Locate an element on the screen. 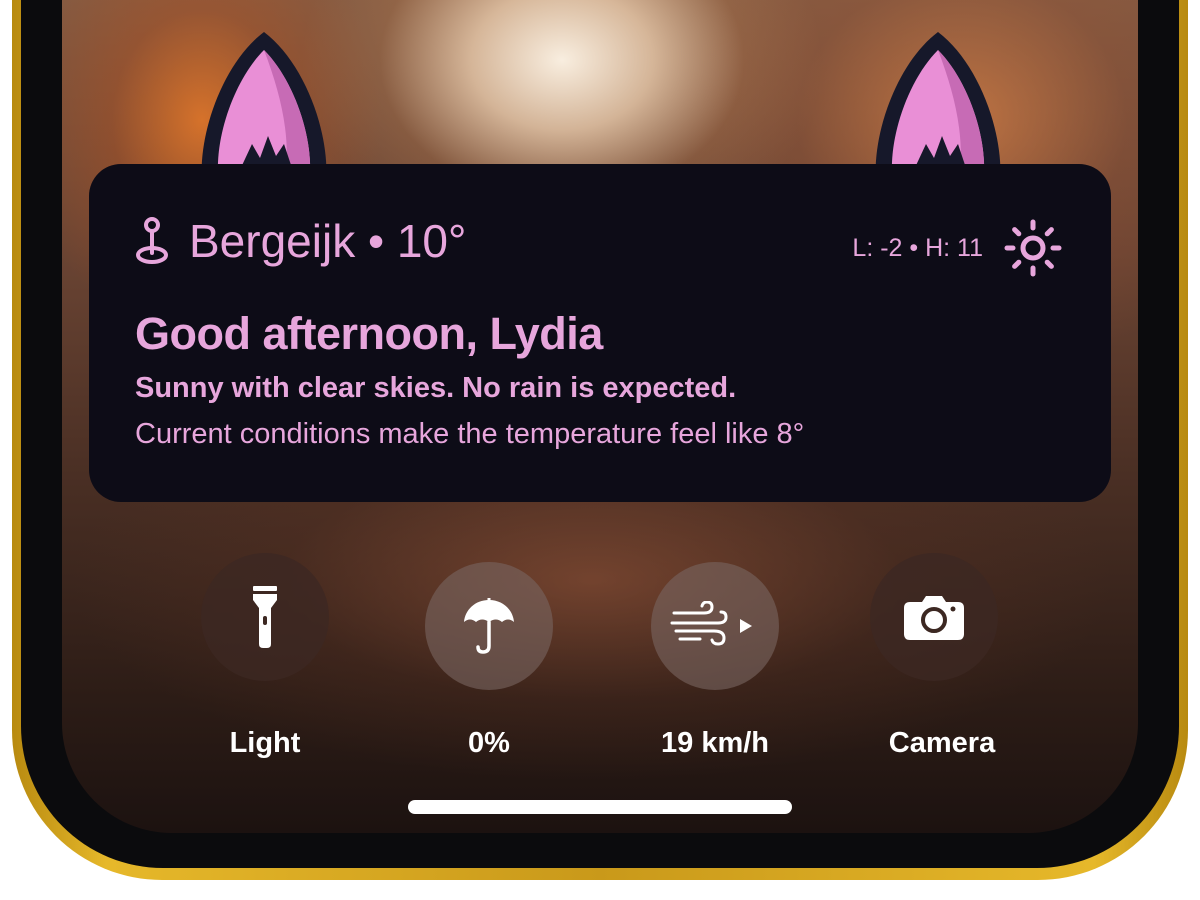  camera-label: Camera is located at coordinates (942, 743).